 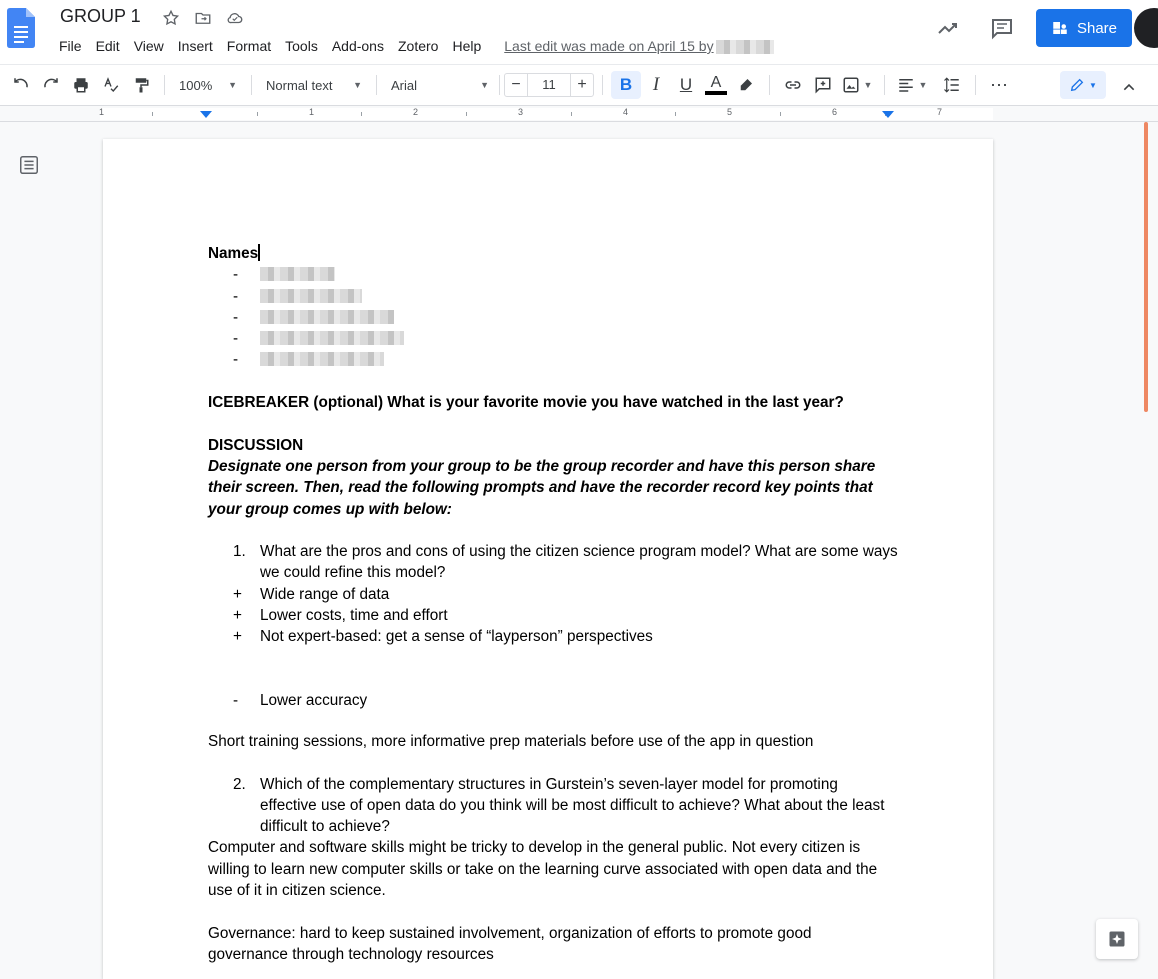 What do you see at coordinates (553, 253) in the screenshot?
I see `names-heading: Names` at bounding box center [553, 253].